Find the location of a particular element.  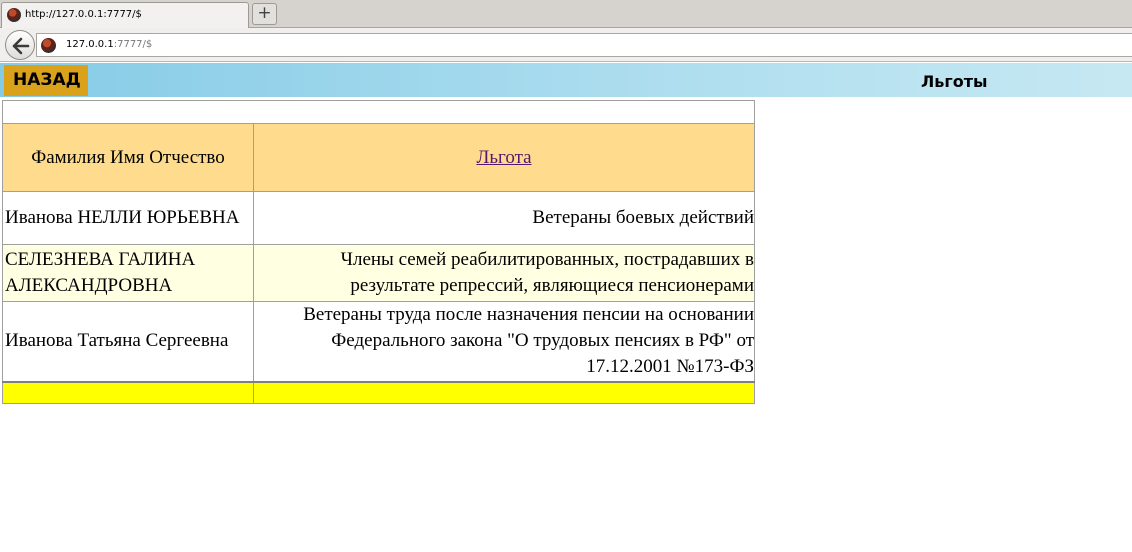

url-text: 127.0.0.1:7777/$ is located at coordinates (109, 44).